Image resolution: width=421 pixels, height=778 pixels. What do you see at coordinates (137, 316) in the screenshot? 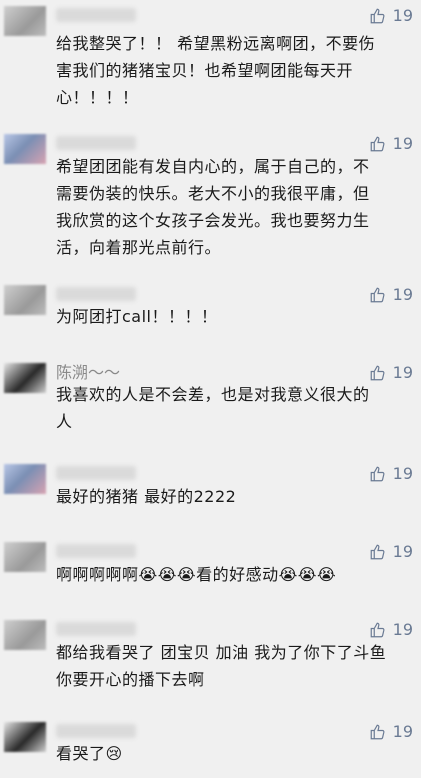
I see `comment-text: 为阿团打call！！！！` at bounding box center [137, 316].